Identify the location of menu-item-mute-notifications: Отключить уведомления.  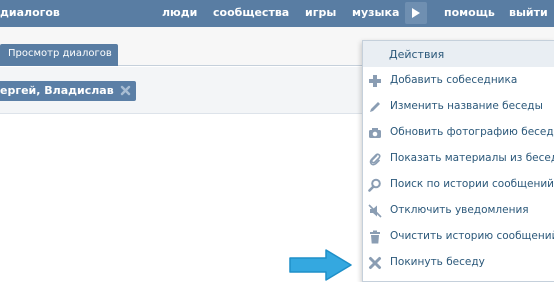
(458, 211).